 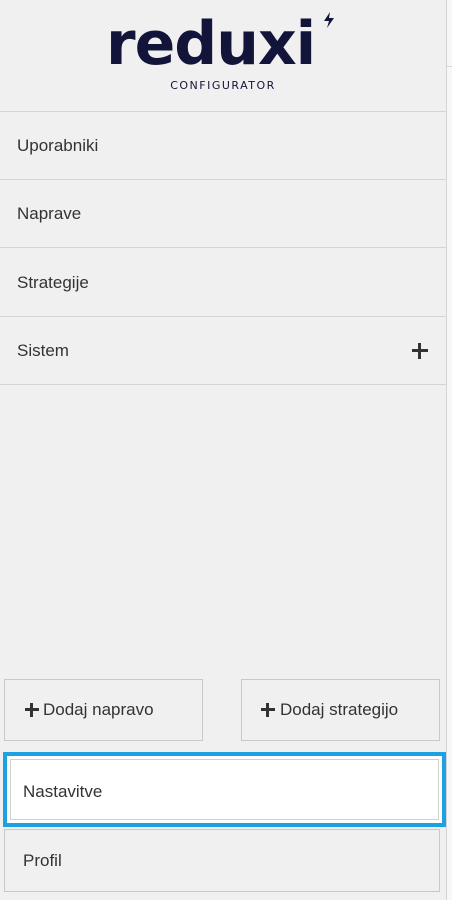 I want to click on add-device-label: Dodaj napravo, so click(x=98, y=709).